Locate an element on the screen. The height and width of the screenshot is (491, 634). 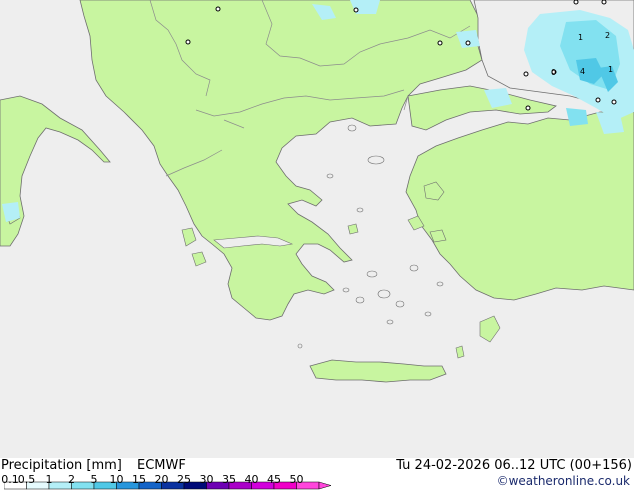
scale-tick-label: 30 is located at coordinates (206, 479).